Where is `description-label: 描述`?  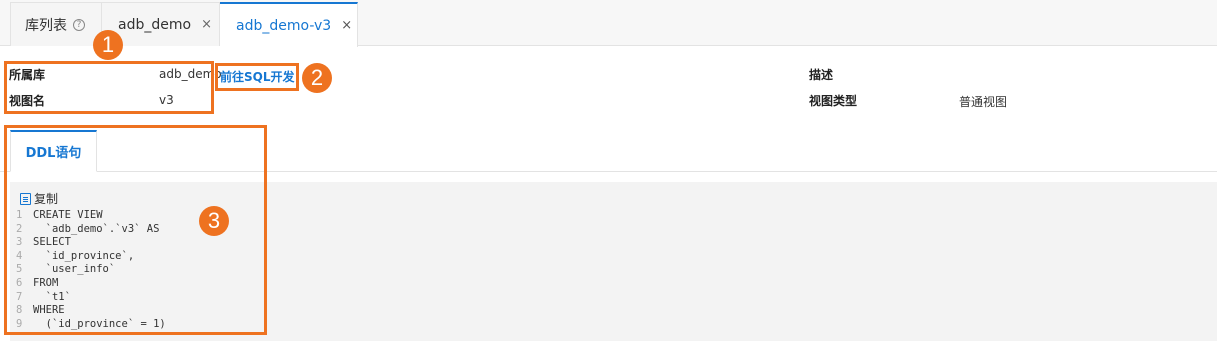 description-label: 描述 is located at coordinates (821, 75).